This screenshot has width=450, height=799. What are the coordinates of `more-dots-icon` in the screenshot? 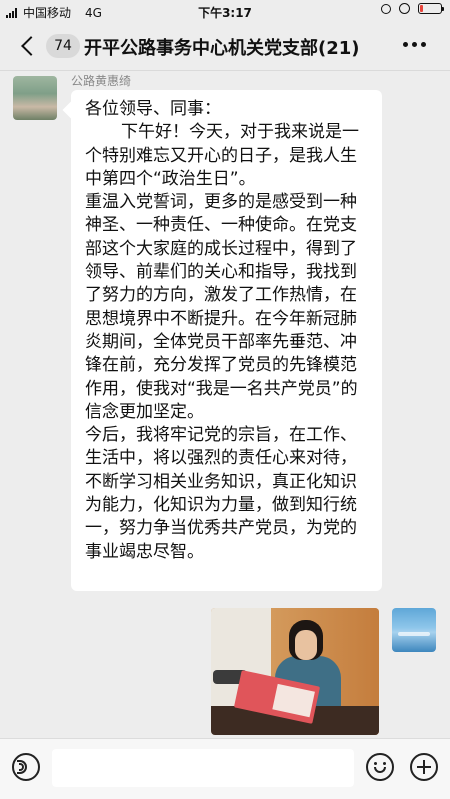 It's located at (405, 44).